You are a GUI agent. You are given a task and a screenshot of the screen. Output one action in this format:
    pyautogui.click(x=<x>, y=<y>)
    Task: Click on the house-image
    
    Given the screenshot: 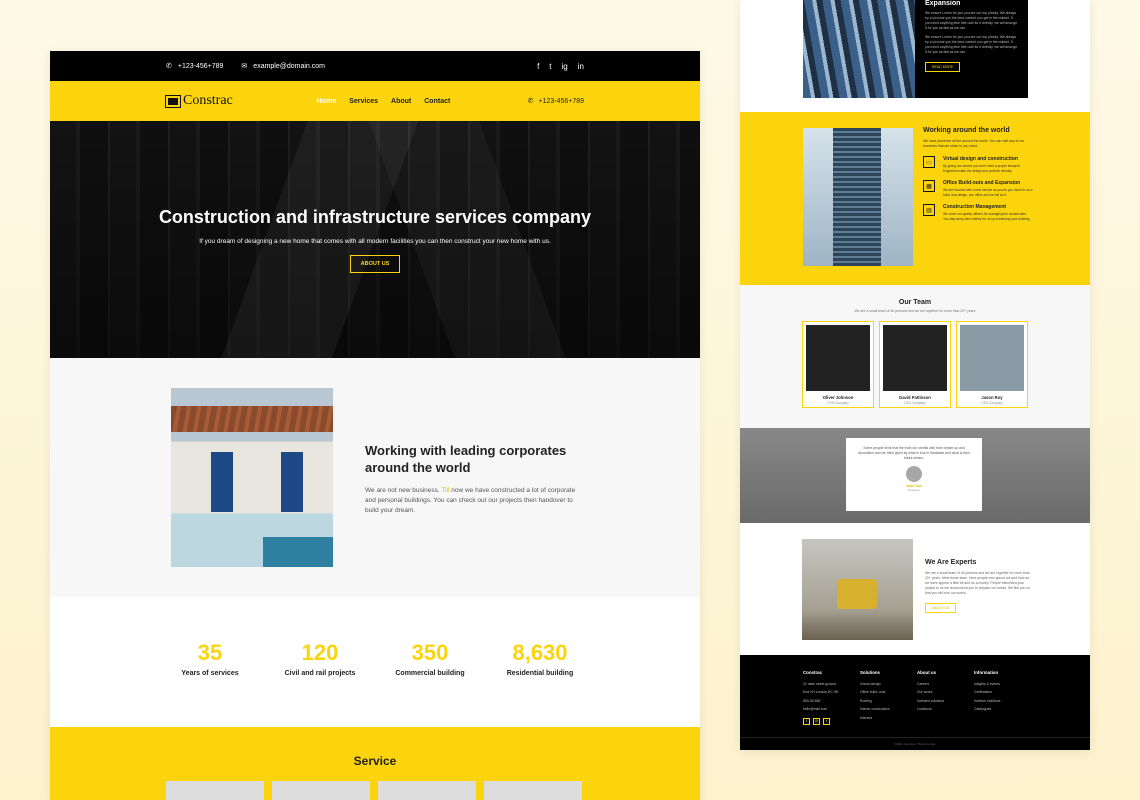 What is the action you would take?
    pyautogui.click(x=252, y=477)
    